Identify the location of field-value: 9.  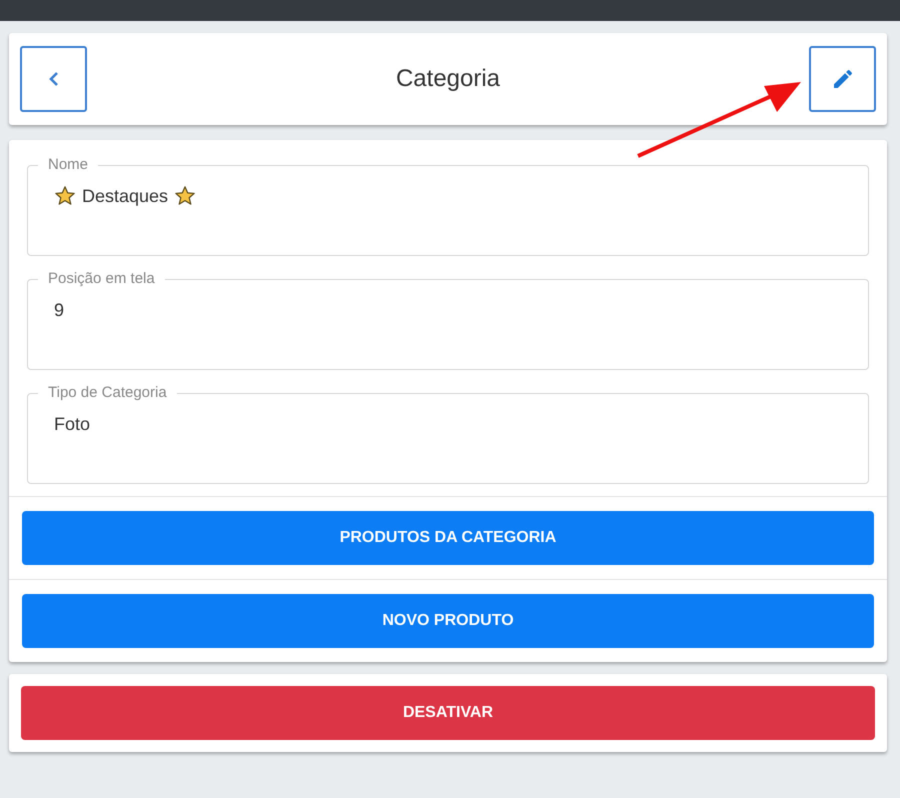
(59, 310).